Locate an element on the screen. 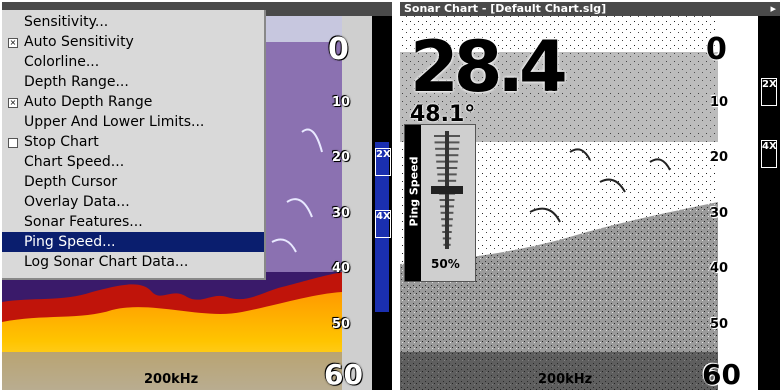 Image resolution: width=782 pixels, height=392 pixels. ping-speed-slider is located at coordinates (447, 190).